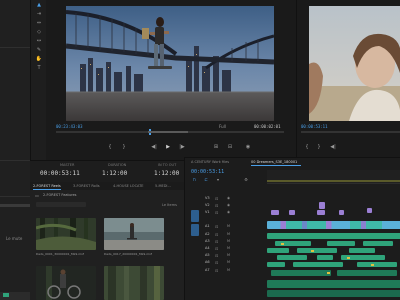 This screenshot has height=300, width=400. What do you see at coordinates (314, 126) in the screenshot?
I see `program-timecode: 00:00:53:11` at bounding box center [314, 126].